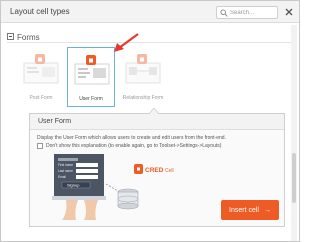 Image resolution: width=320 pixels, height=242 pixels. What do you see at coordinates (91, 99) in the screenshot?
I see `card-label: User Form` at bounding box center [91, 99].